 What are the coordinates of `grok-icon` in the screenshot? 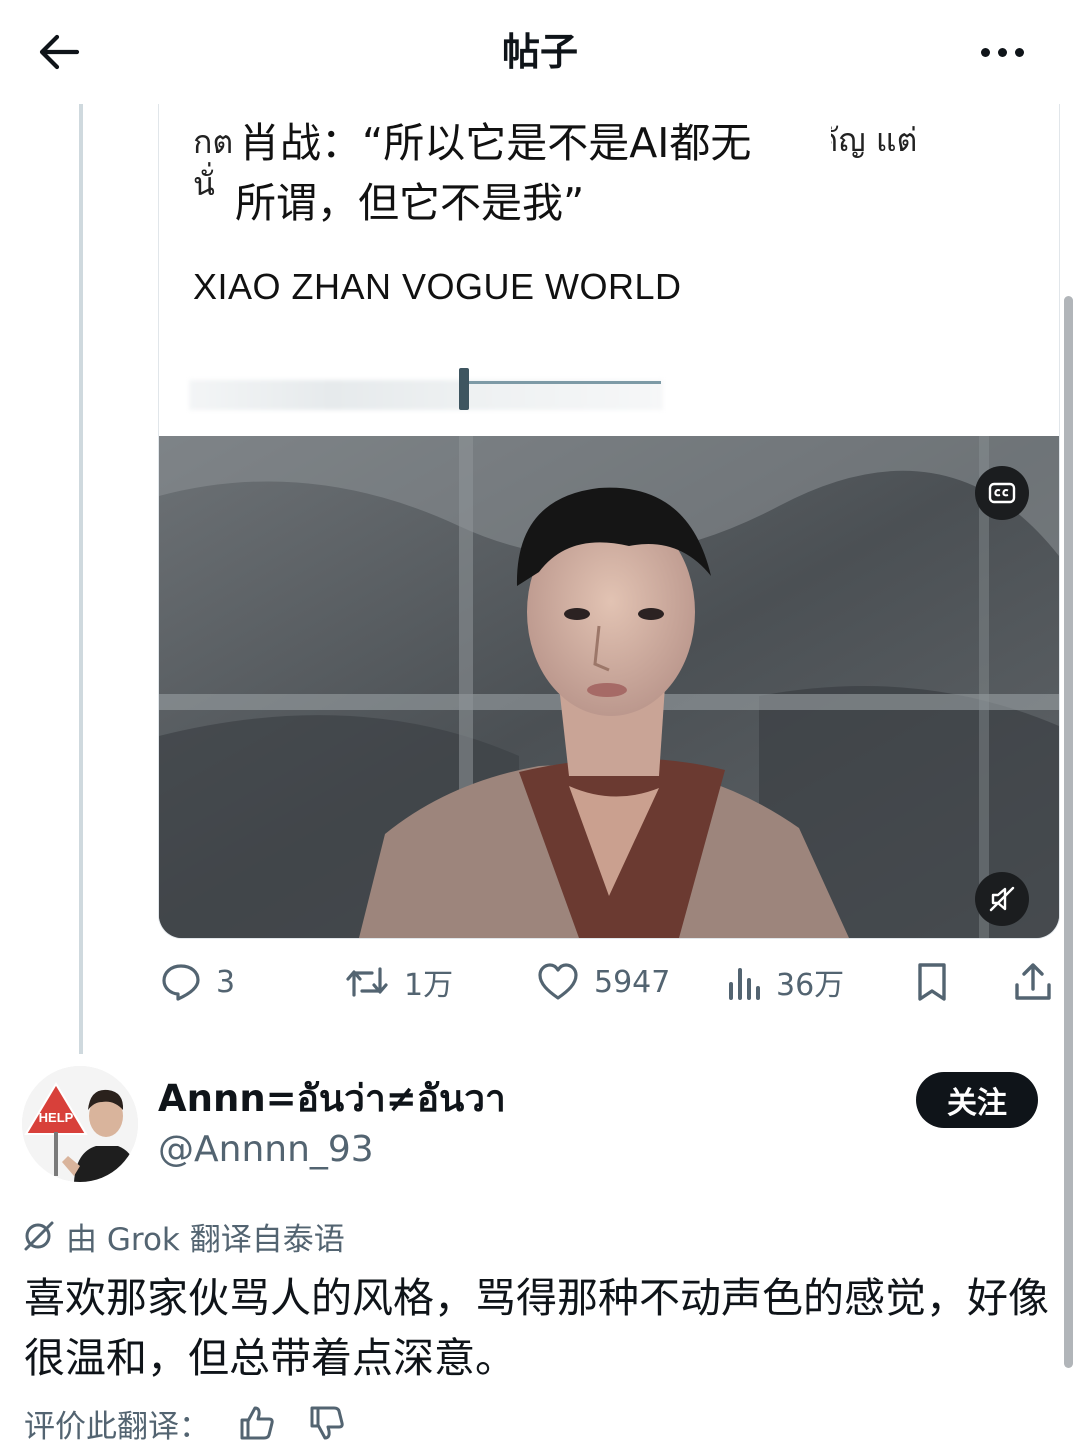 It's located at (39, 1236).